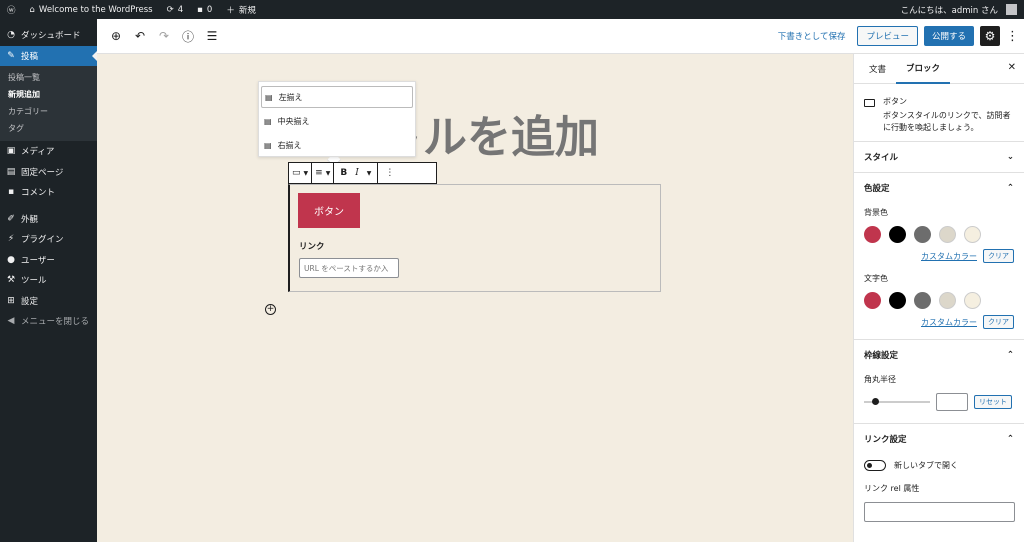 The width and height of the screenshot is (1024, 542). What do you see at coordinates (880, 379) in the screenshot?
I see `radius-label: 角丸半径` at bounding box center [880, 379].